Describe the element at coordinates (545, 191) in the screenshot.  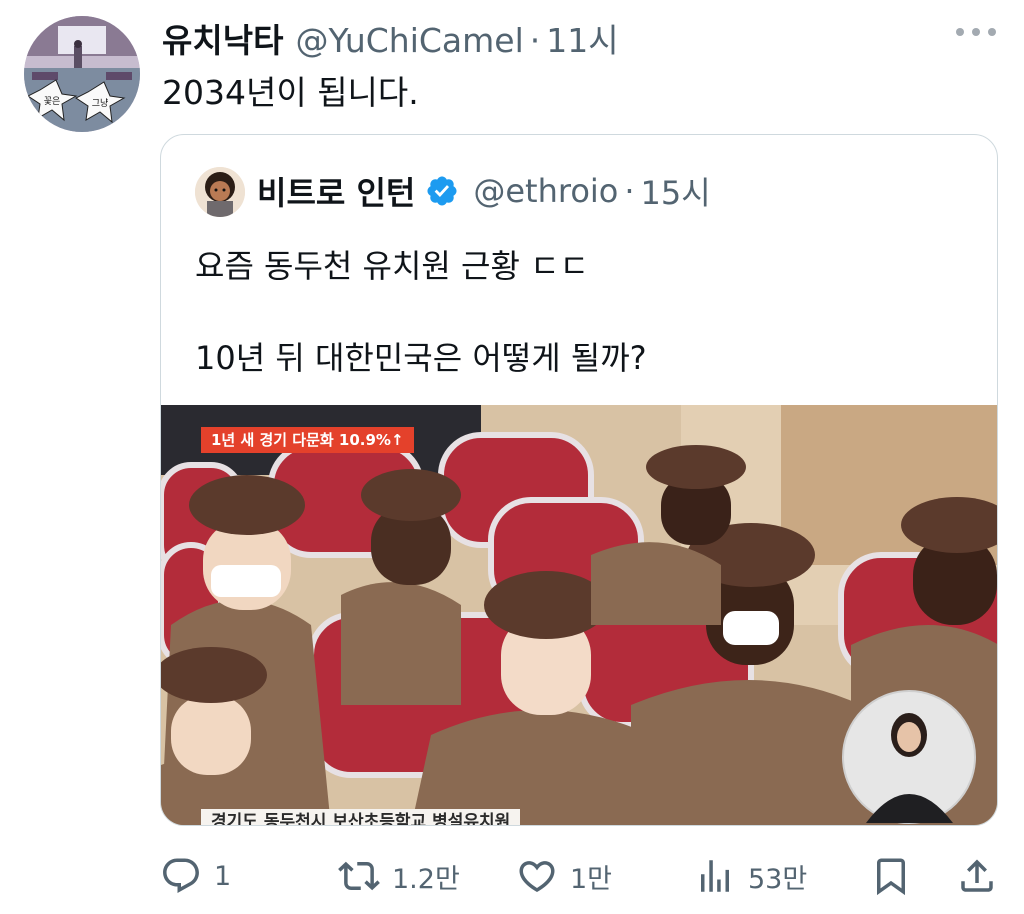
I see `quoted-author-handle: @ethroio` at that location.